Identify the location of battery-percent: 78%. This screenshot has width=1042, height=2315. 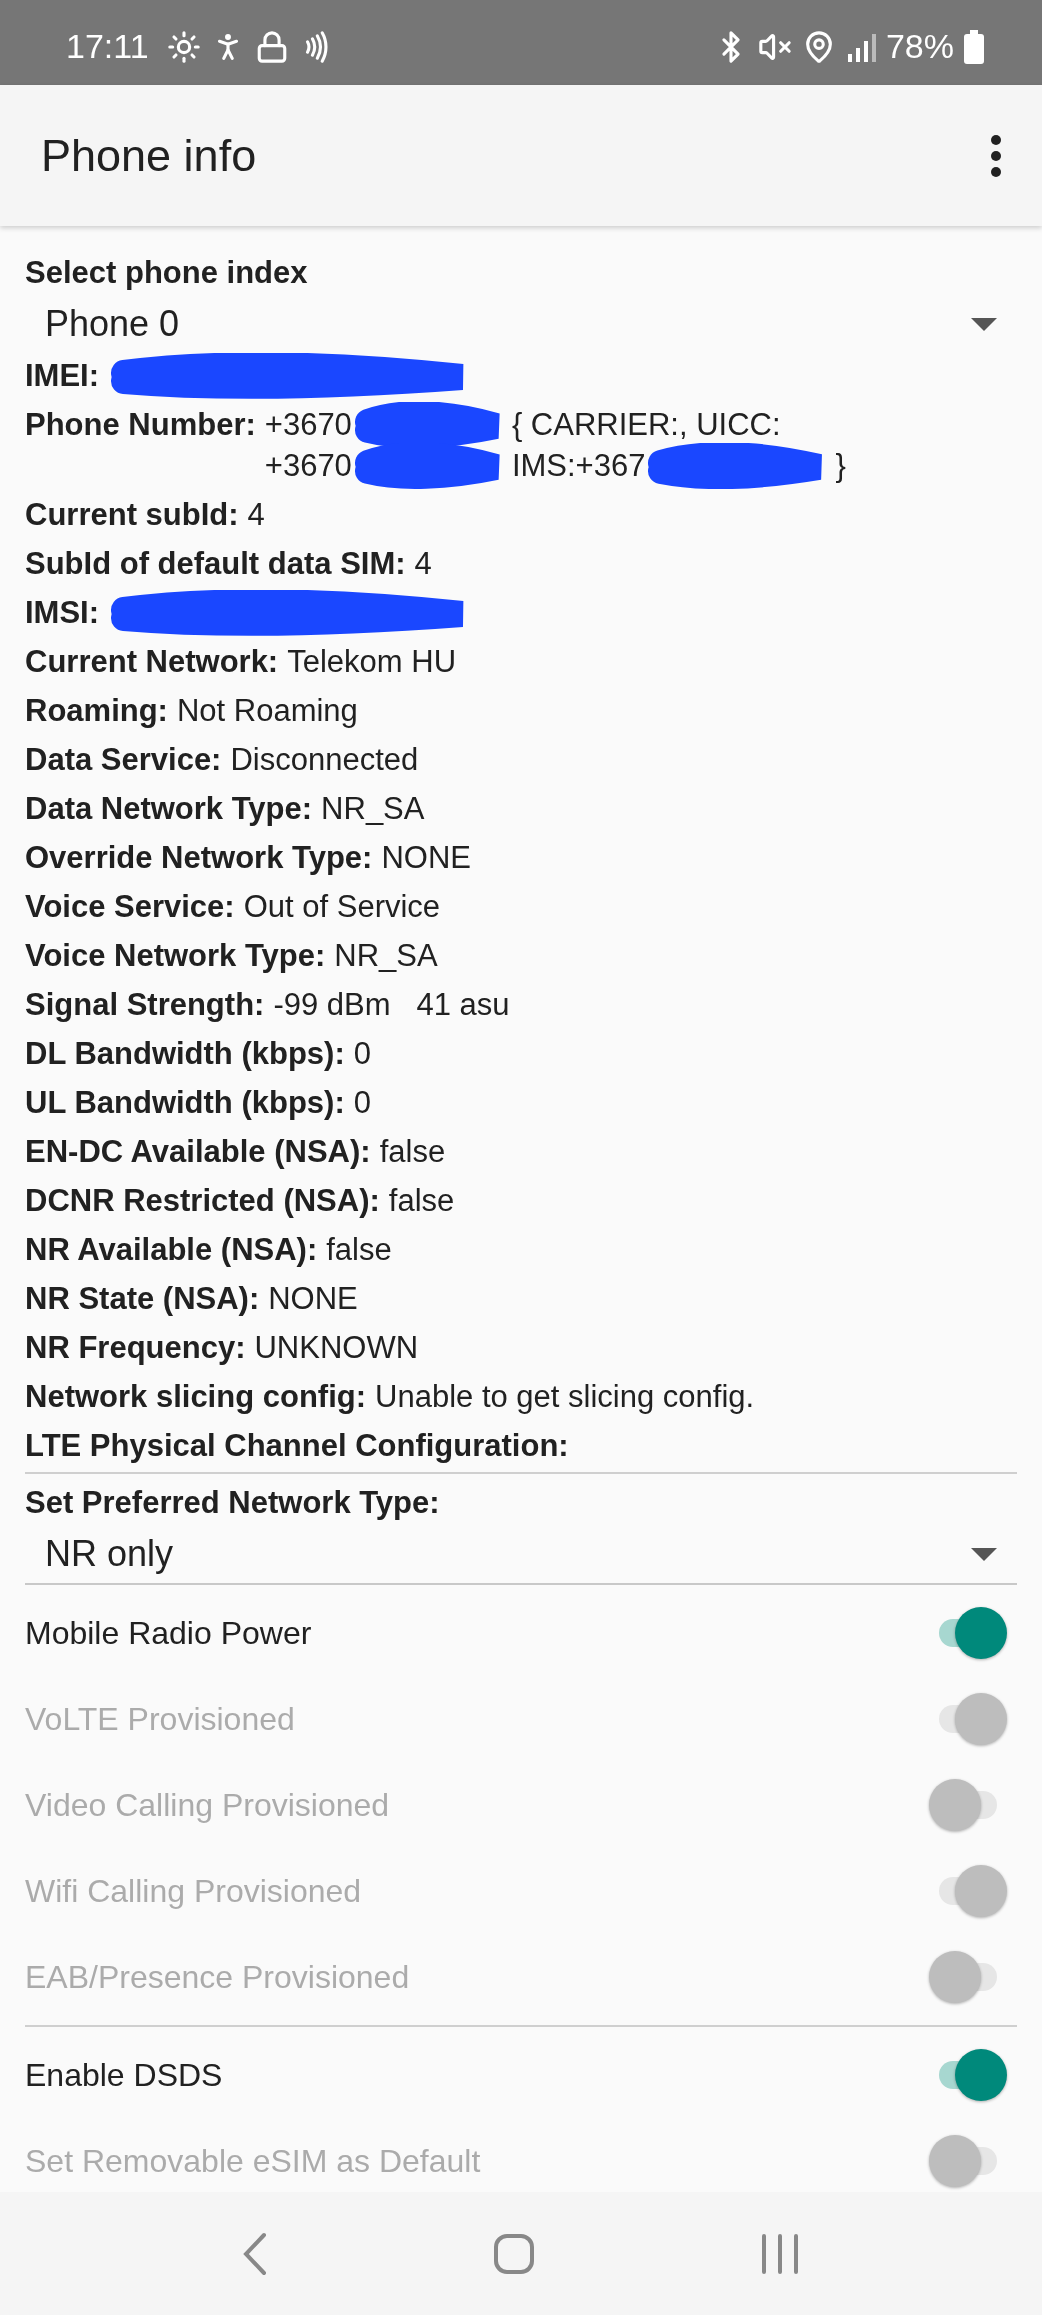
(919, 46).